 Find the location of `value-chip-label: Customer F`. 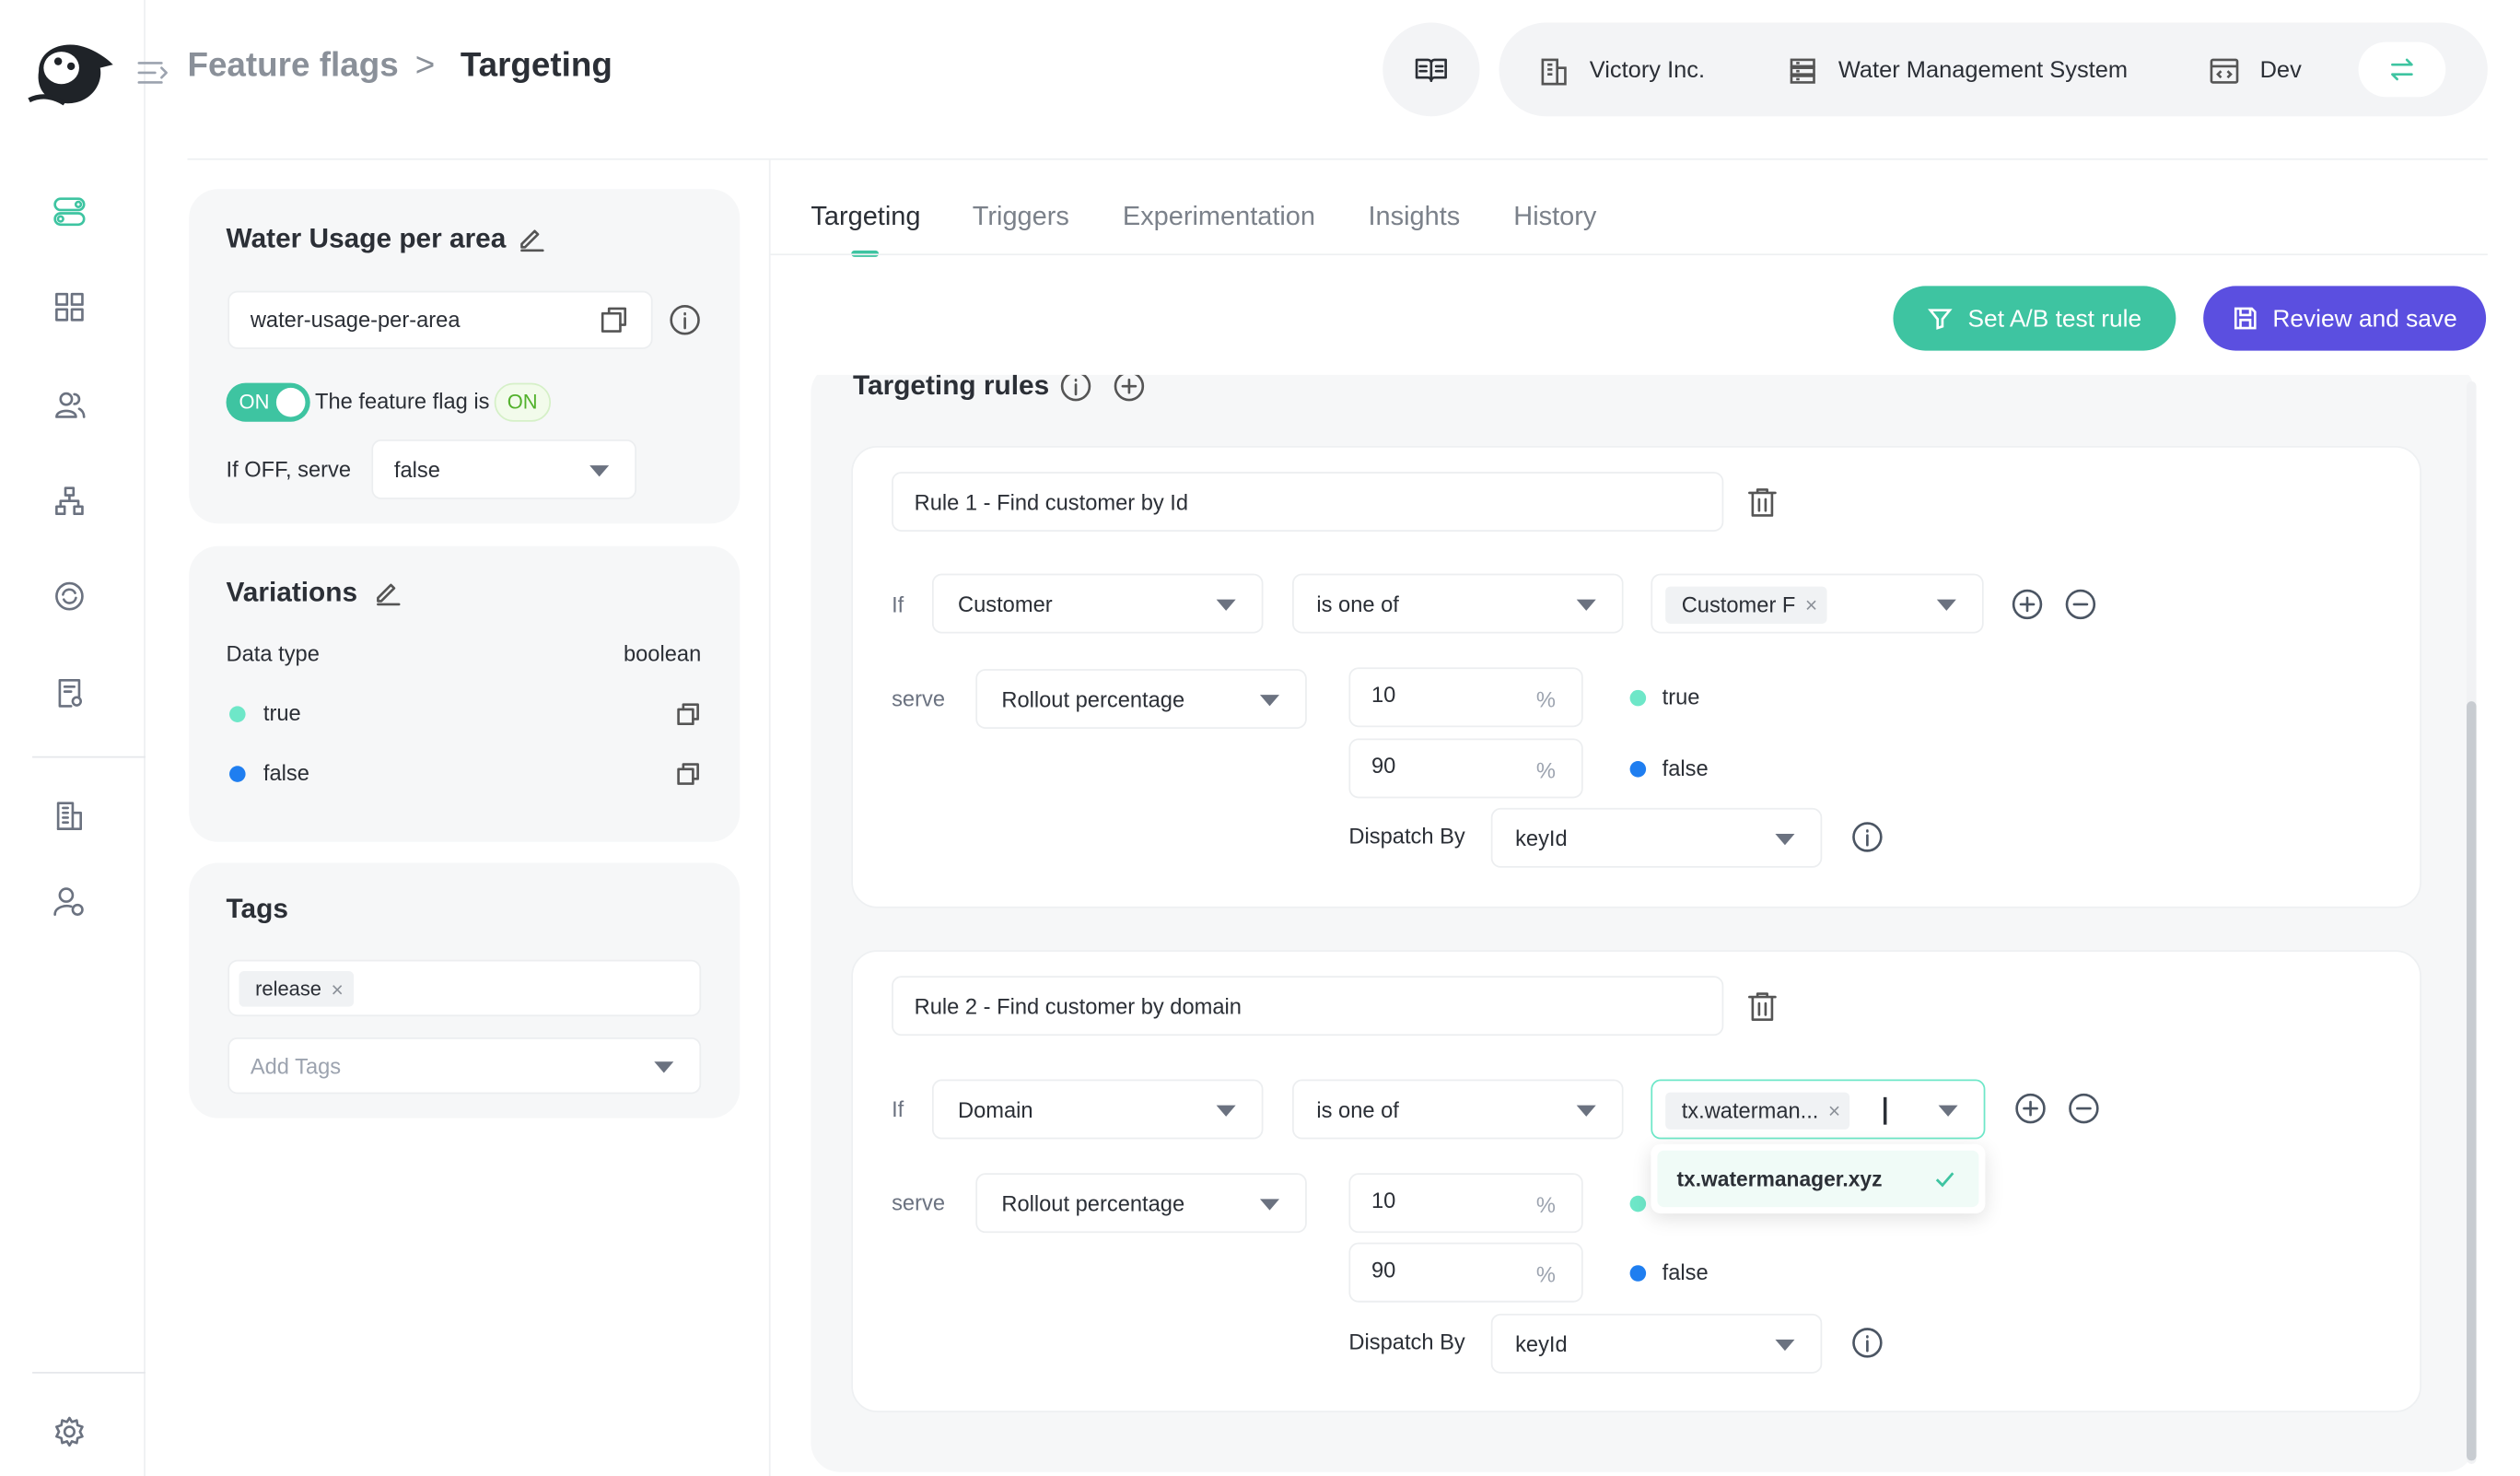

value-chip-label: Customer F is located at coordinates (1738, 604).